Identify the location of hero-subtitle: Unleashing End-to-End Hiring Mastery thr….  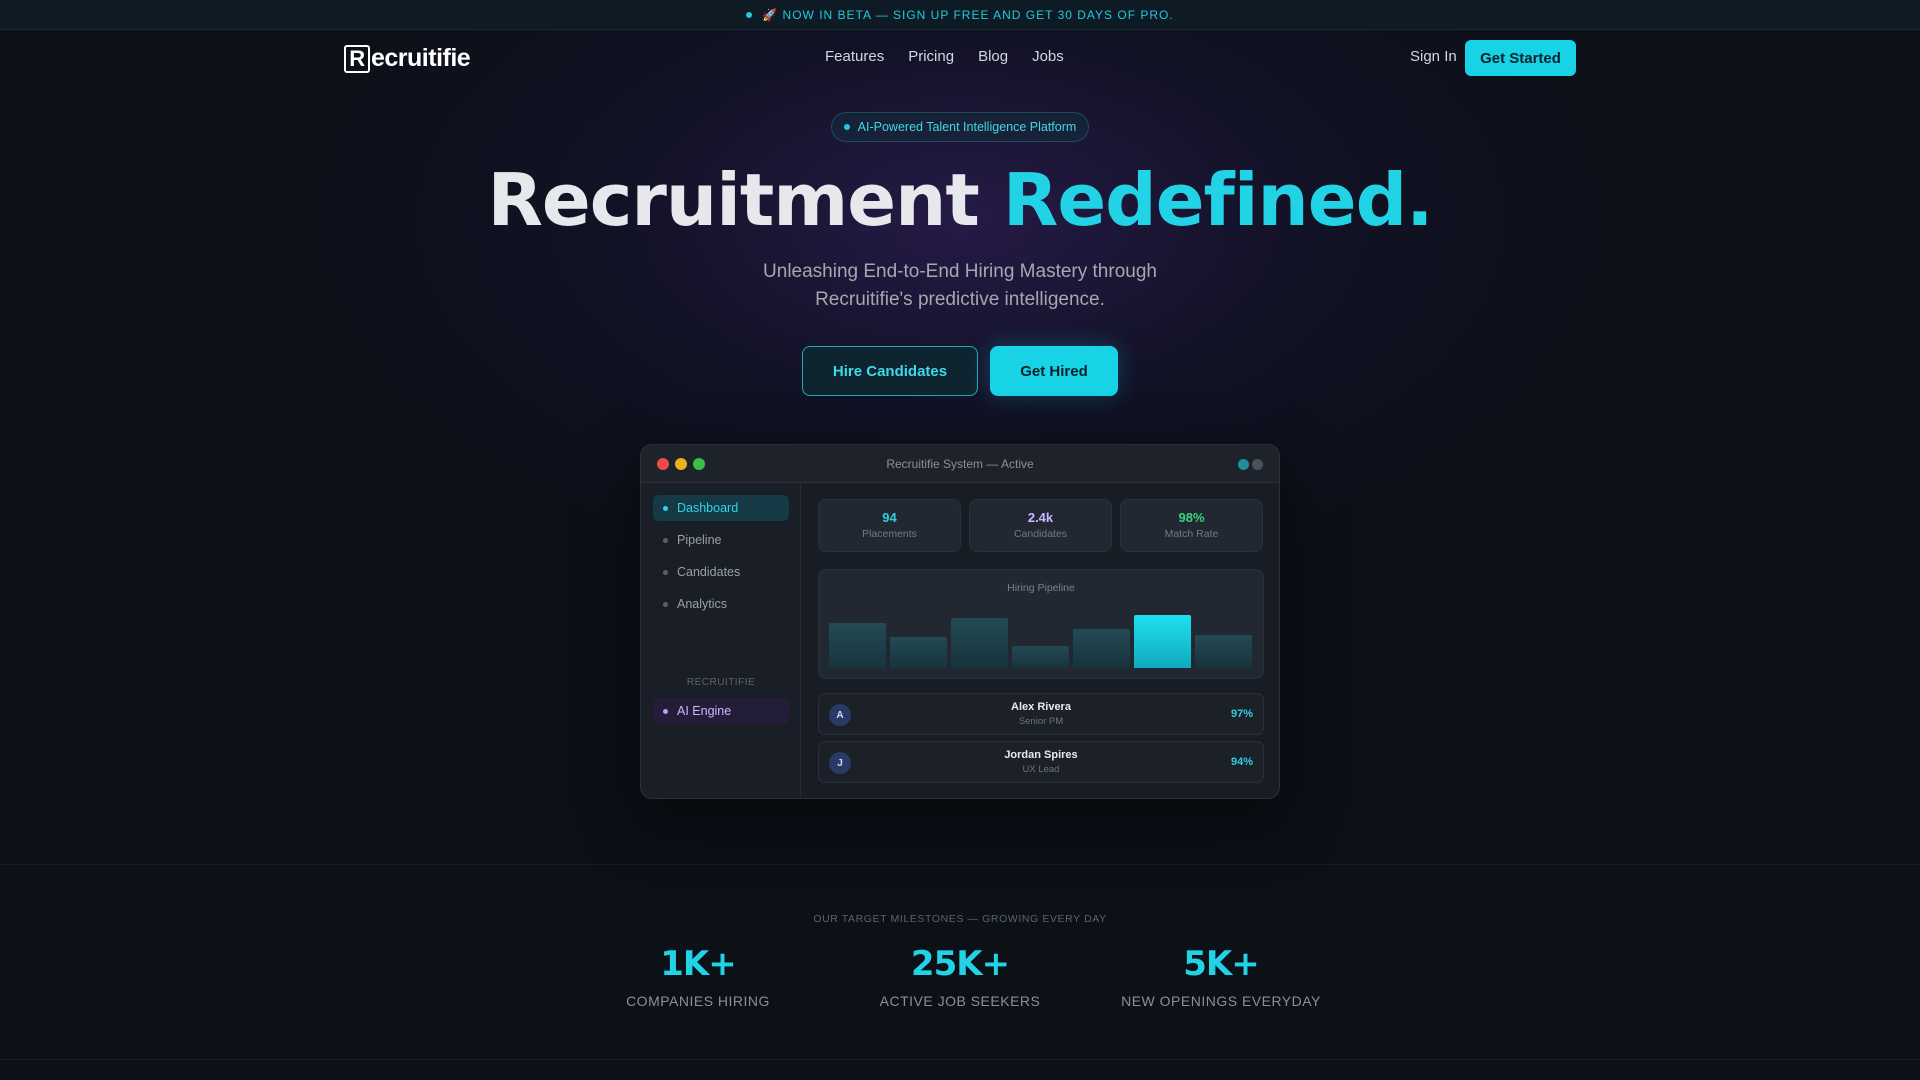
(960, 286).